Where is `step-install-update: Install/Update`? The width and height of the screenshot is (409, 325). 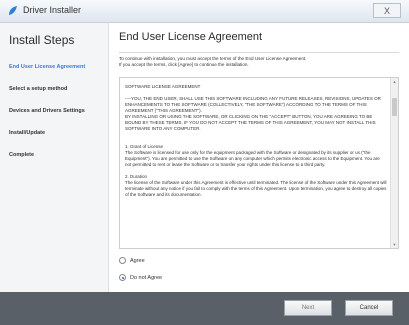
step-install-update: Install/Update is located at coordinates (27, 133).